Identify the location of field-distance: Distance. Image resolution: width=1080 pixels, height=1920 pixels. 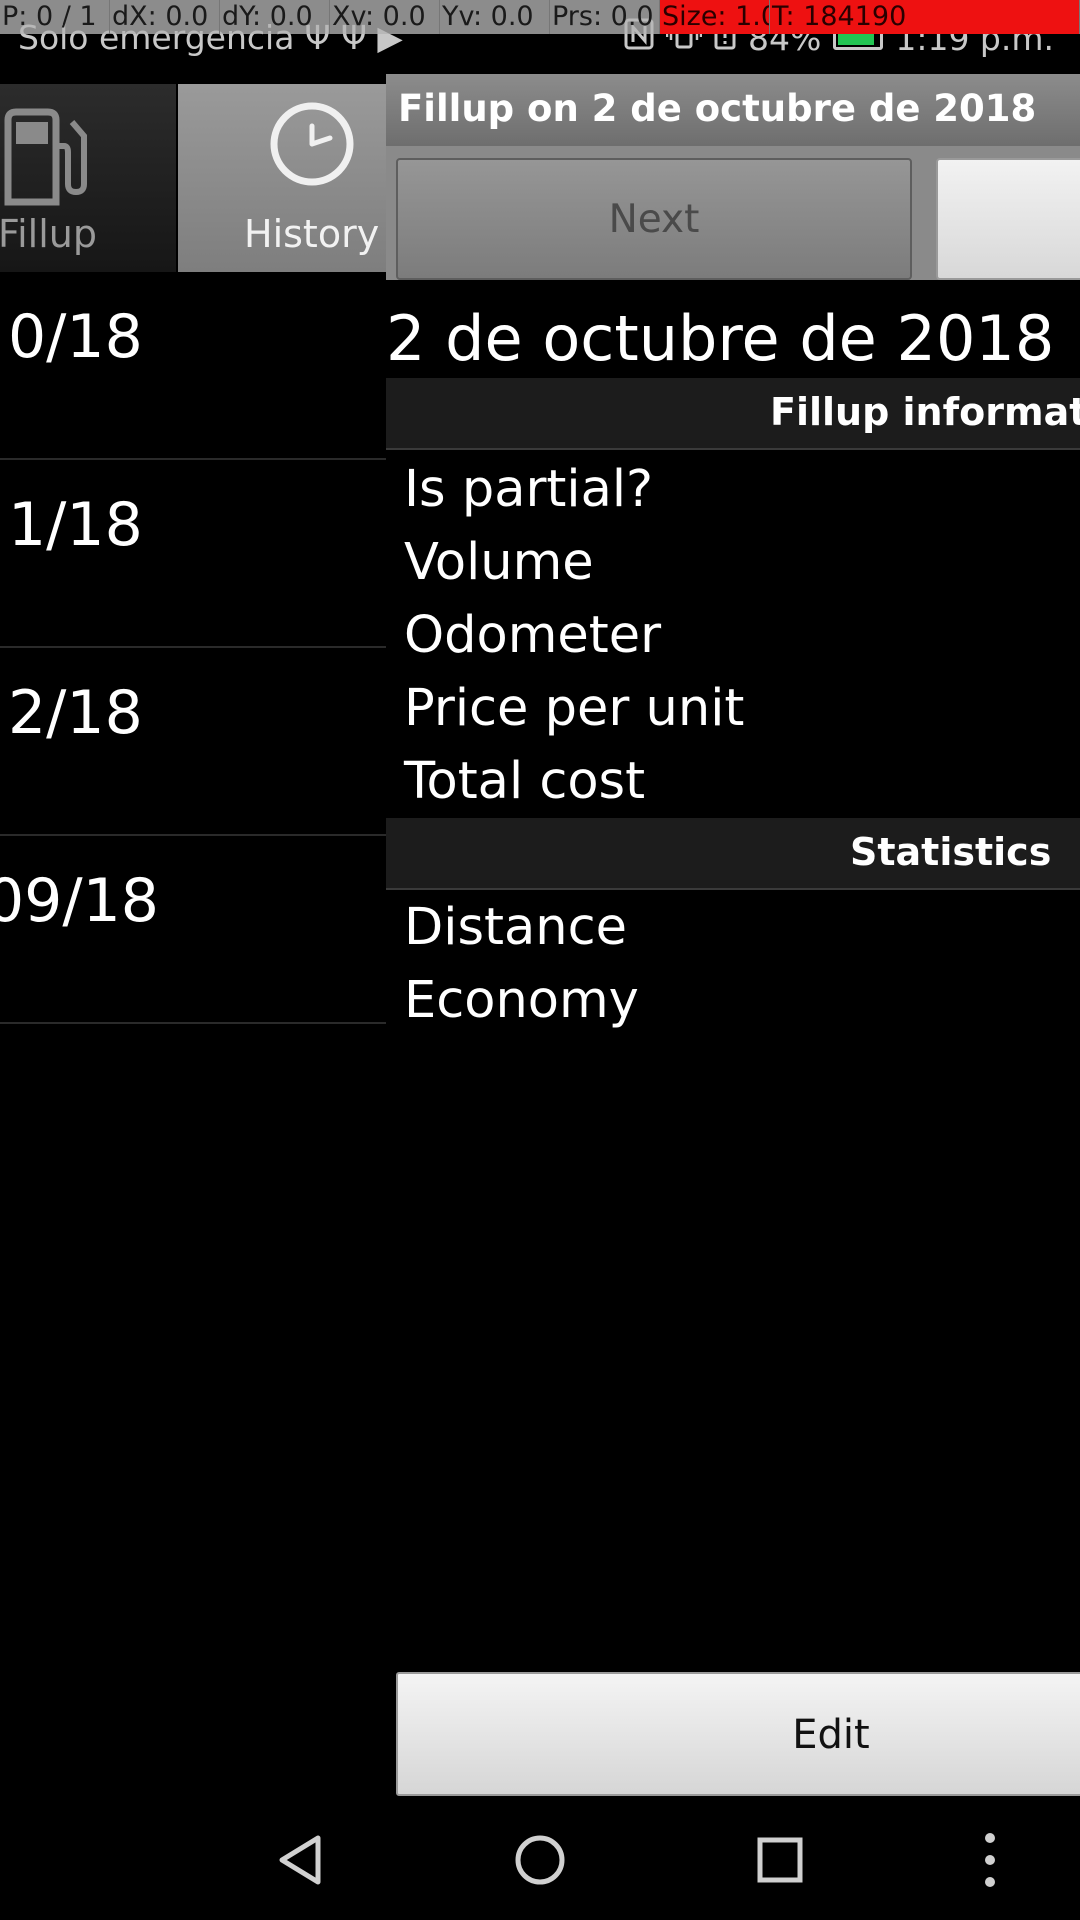
(516, 927).